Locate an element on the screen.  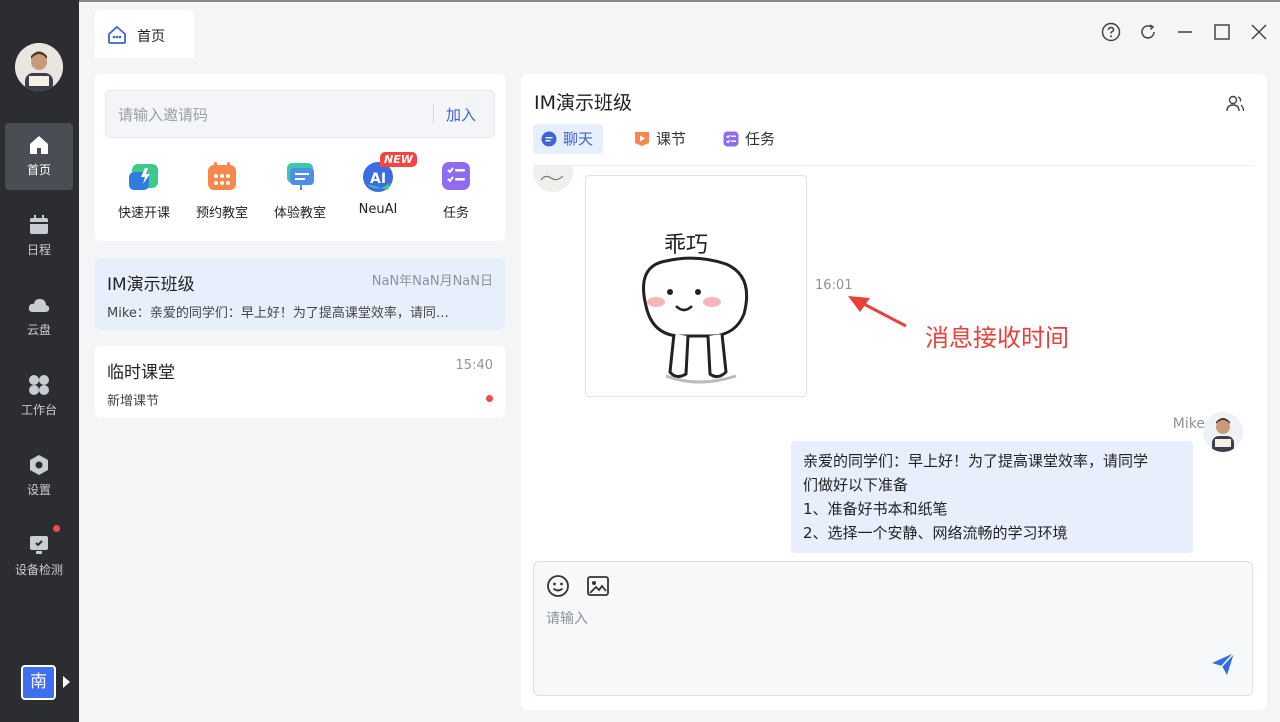
svg-text: AI is located at coordinates (378, 179).